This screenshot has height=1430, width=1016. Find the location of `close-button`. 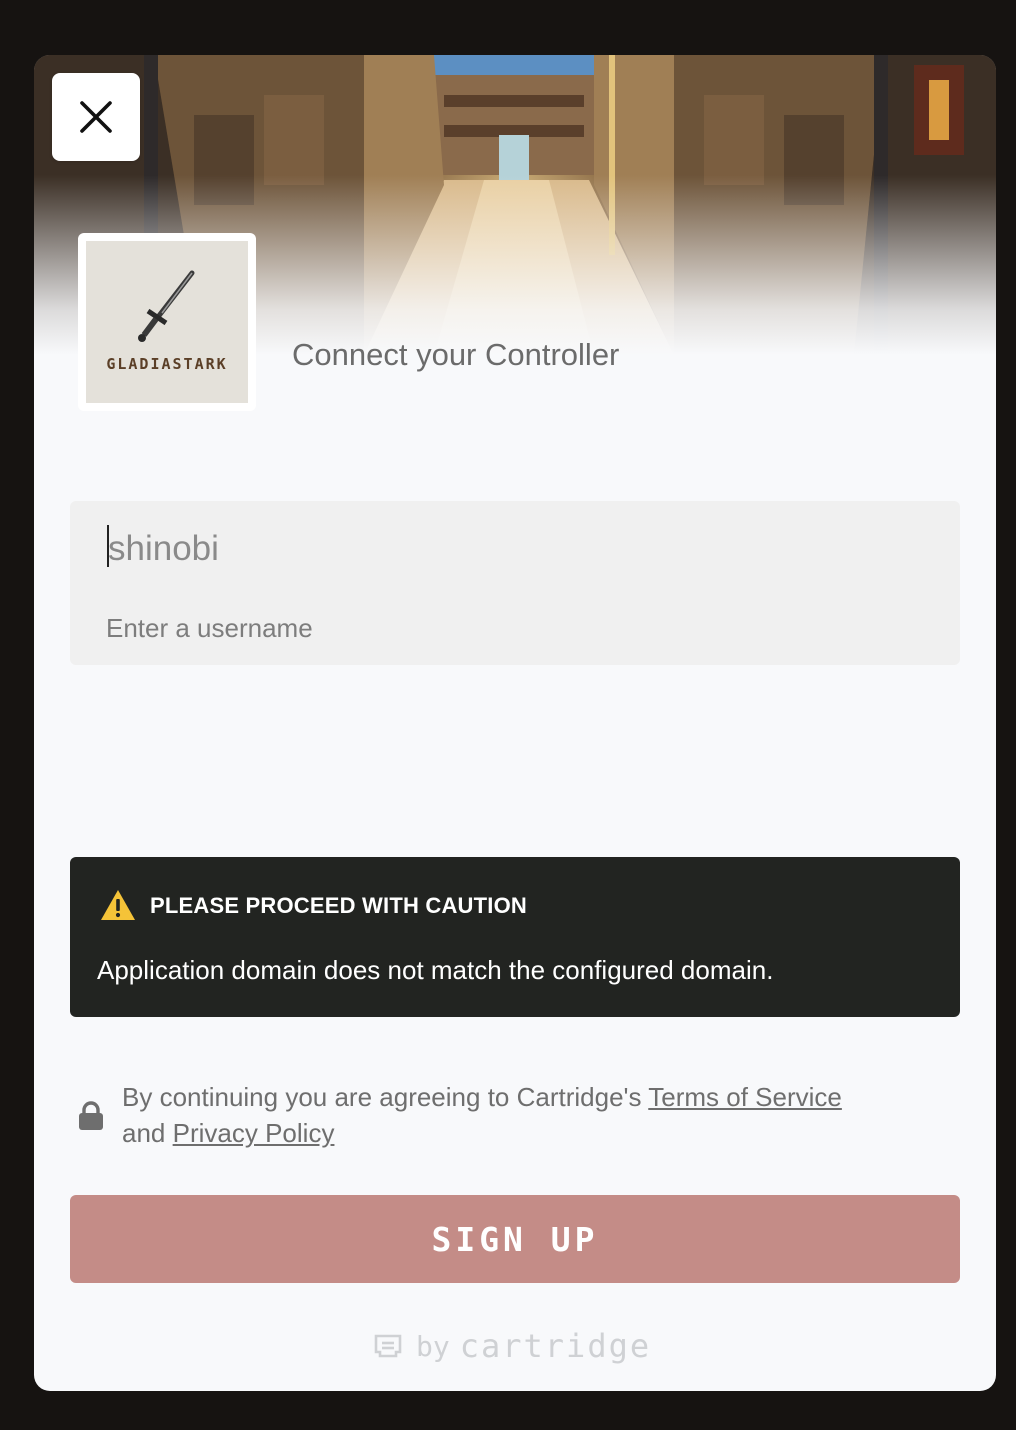

close-button is located at coordinates (96, 117).